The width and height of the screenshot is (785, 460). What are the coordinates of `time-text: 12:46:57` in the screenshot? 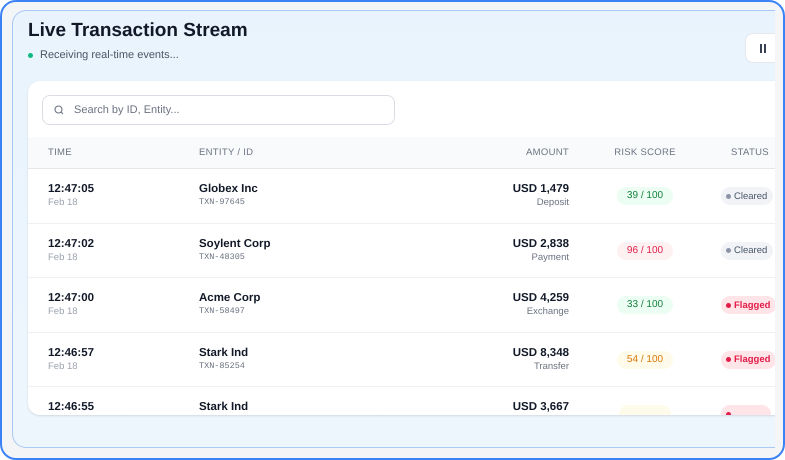 It's located at (71, 352).